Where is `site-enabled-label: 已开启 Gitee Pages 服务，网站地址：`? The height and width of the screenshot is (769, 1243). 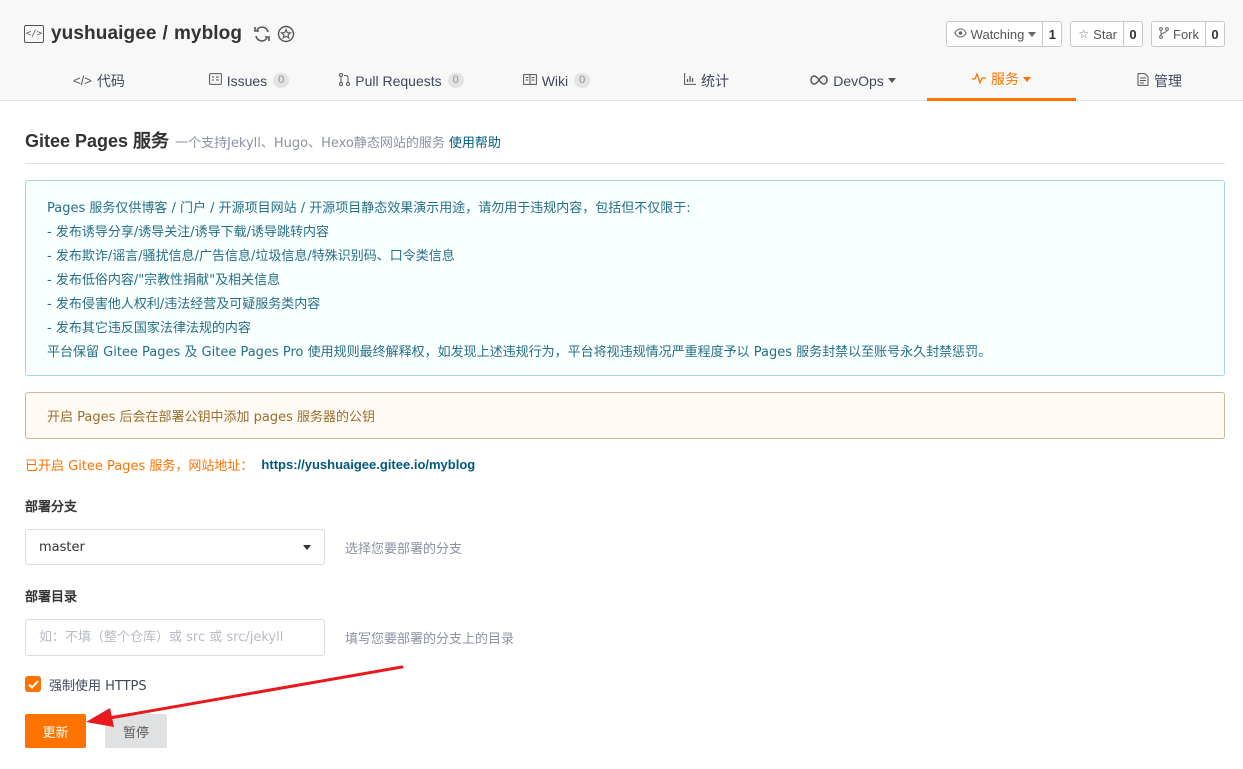 site-enabled-label: 已开启 Gitee Pages 服务，网站地址： is located at coordinates (139, 466).